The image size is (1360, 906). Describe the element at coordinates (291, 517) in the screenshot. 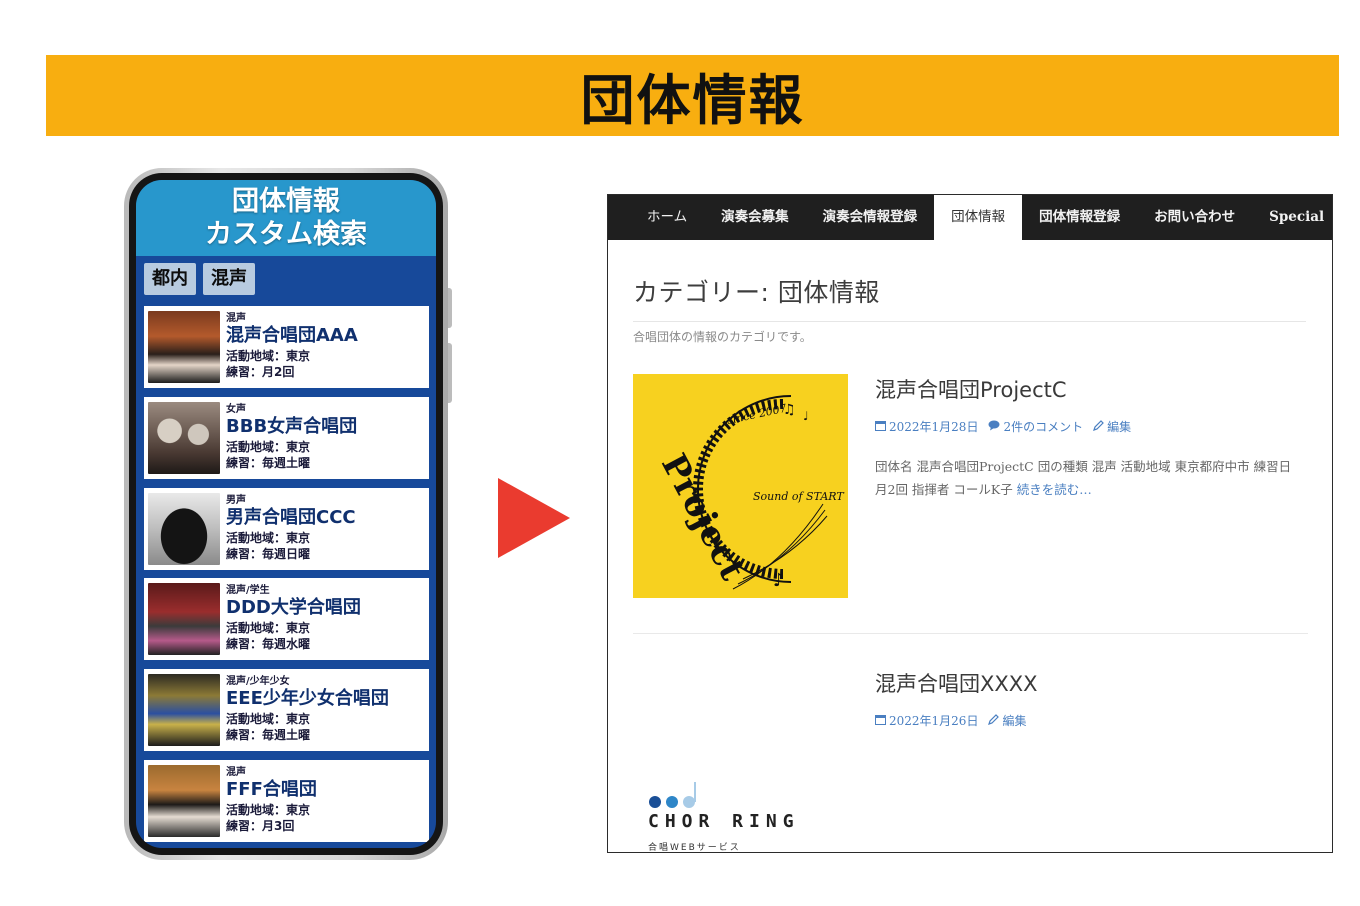

I see `choir-name: 男声合唱団CCC` at that location.